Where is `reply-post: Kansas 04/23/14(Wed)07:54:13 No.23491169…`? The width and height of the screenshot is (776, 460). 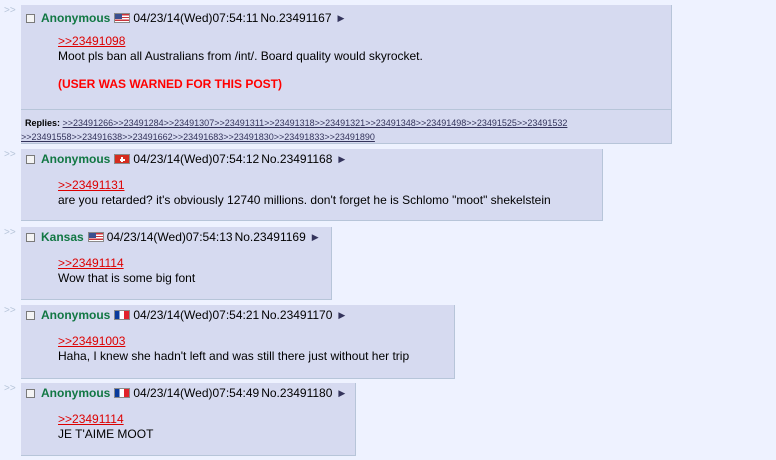
reply-post: Kansas 04/23/14(Wed)07:54:13 No.23491169… is located at coordinates (176, 263).